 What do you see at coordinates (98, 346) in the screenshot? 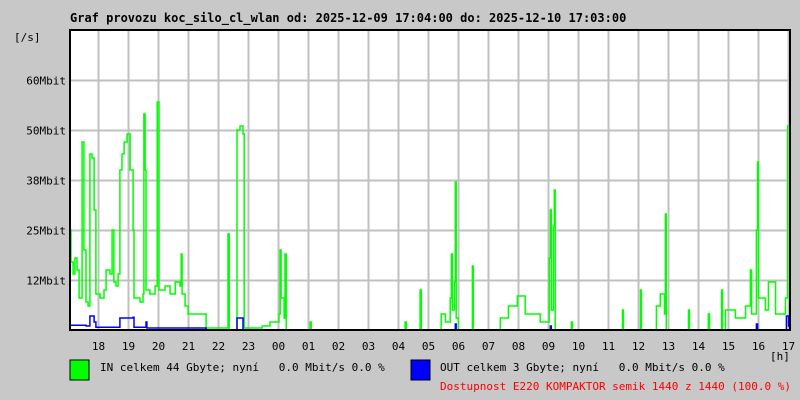
I see `x-tick-label: 18` at bounding box center [98, 346].